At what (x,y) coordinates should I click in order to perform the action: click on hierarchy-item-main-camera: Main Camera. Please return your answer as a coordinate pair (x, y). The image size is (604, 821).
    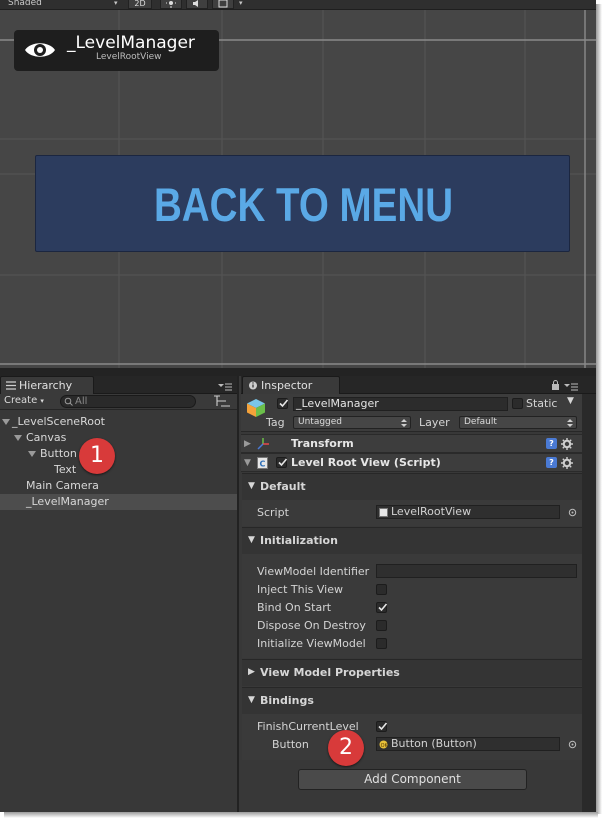
    Looking at the image, I should click on (118, 486).